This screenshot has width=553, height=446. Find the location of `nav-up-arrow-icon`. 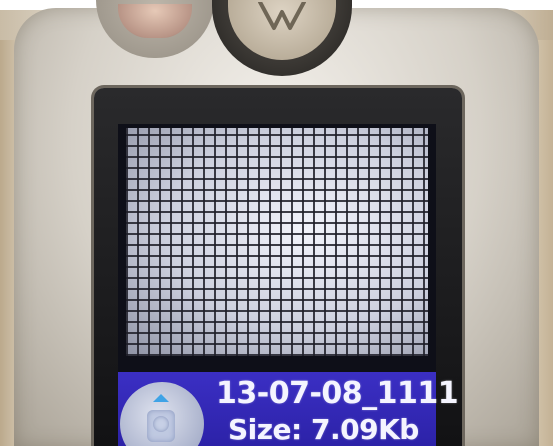

nav-up-arrow-icon is located at coordinates (161, 398).